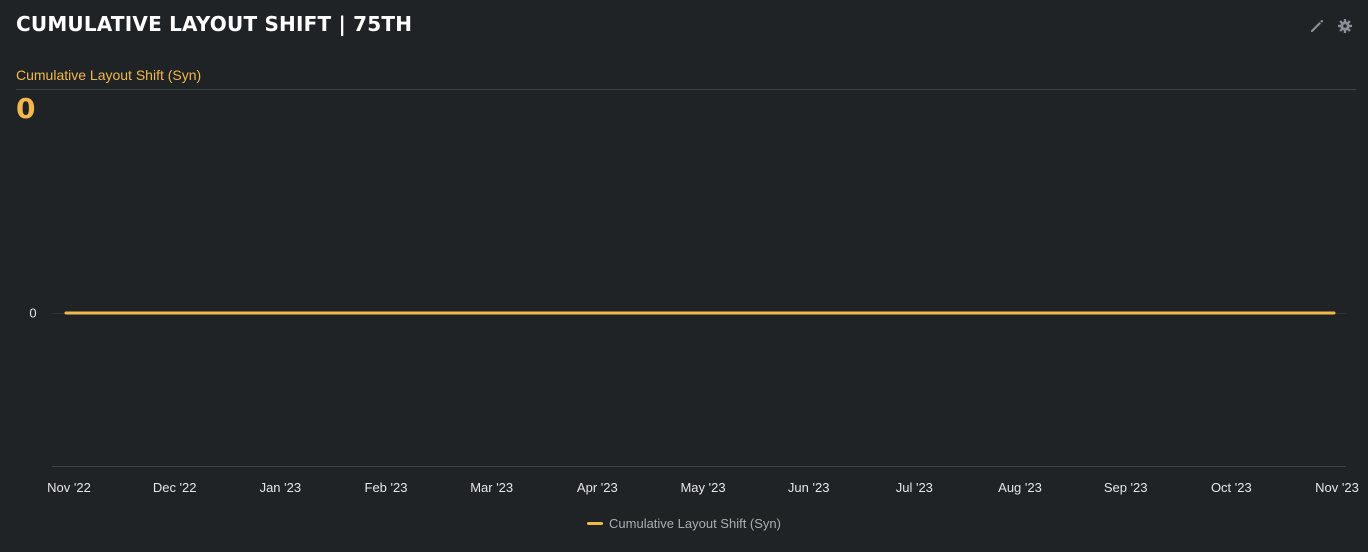 The height and width of the screenshot is (552, 1368). I want to click on chart-legend: Cumulative Layout Shift (Syn), so click(684, 523).